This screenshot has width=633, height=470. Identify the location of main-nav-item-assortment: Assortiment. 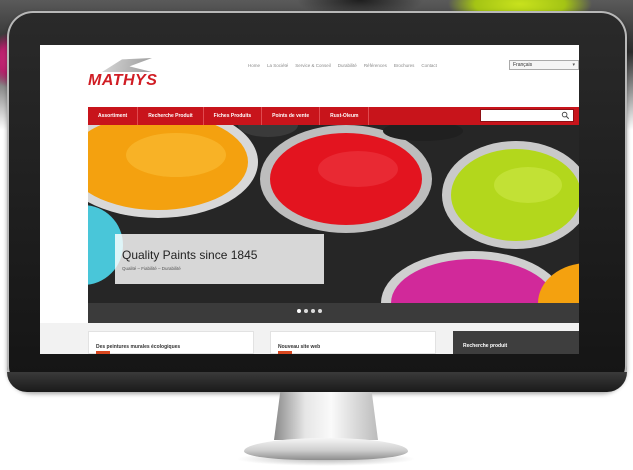
(113, 116).